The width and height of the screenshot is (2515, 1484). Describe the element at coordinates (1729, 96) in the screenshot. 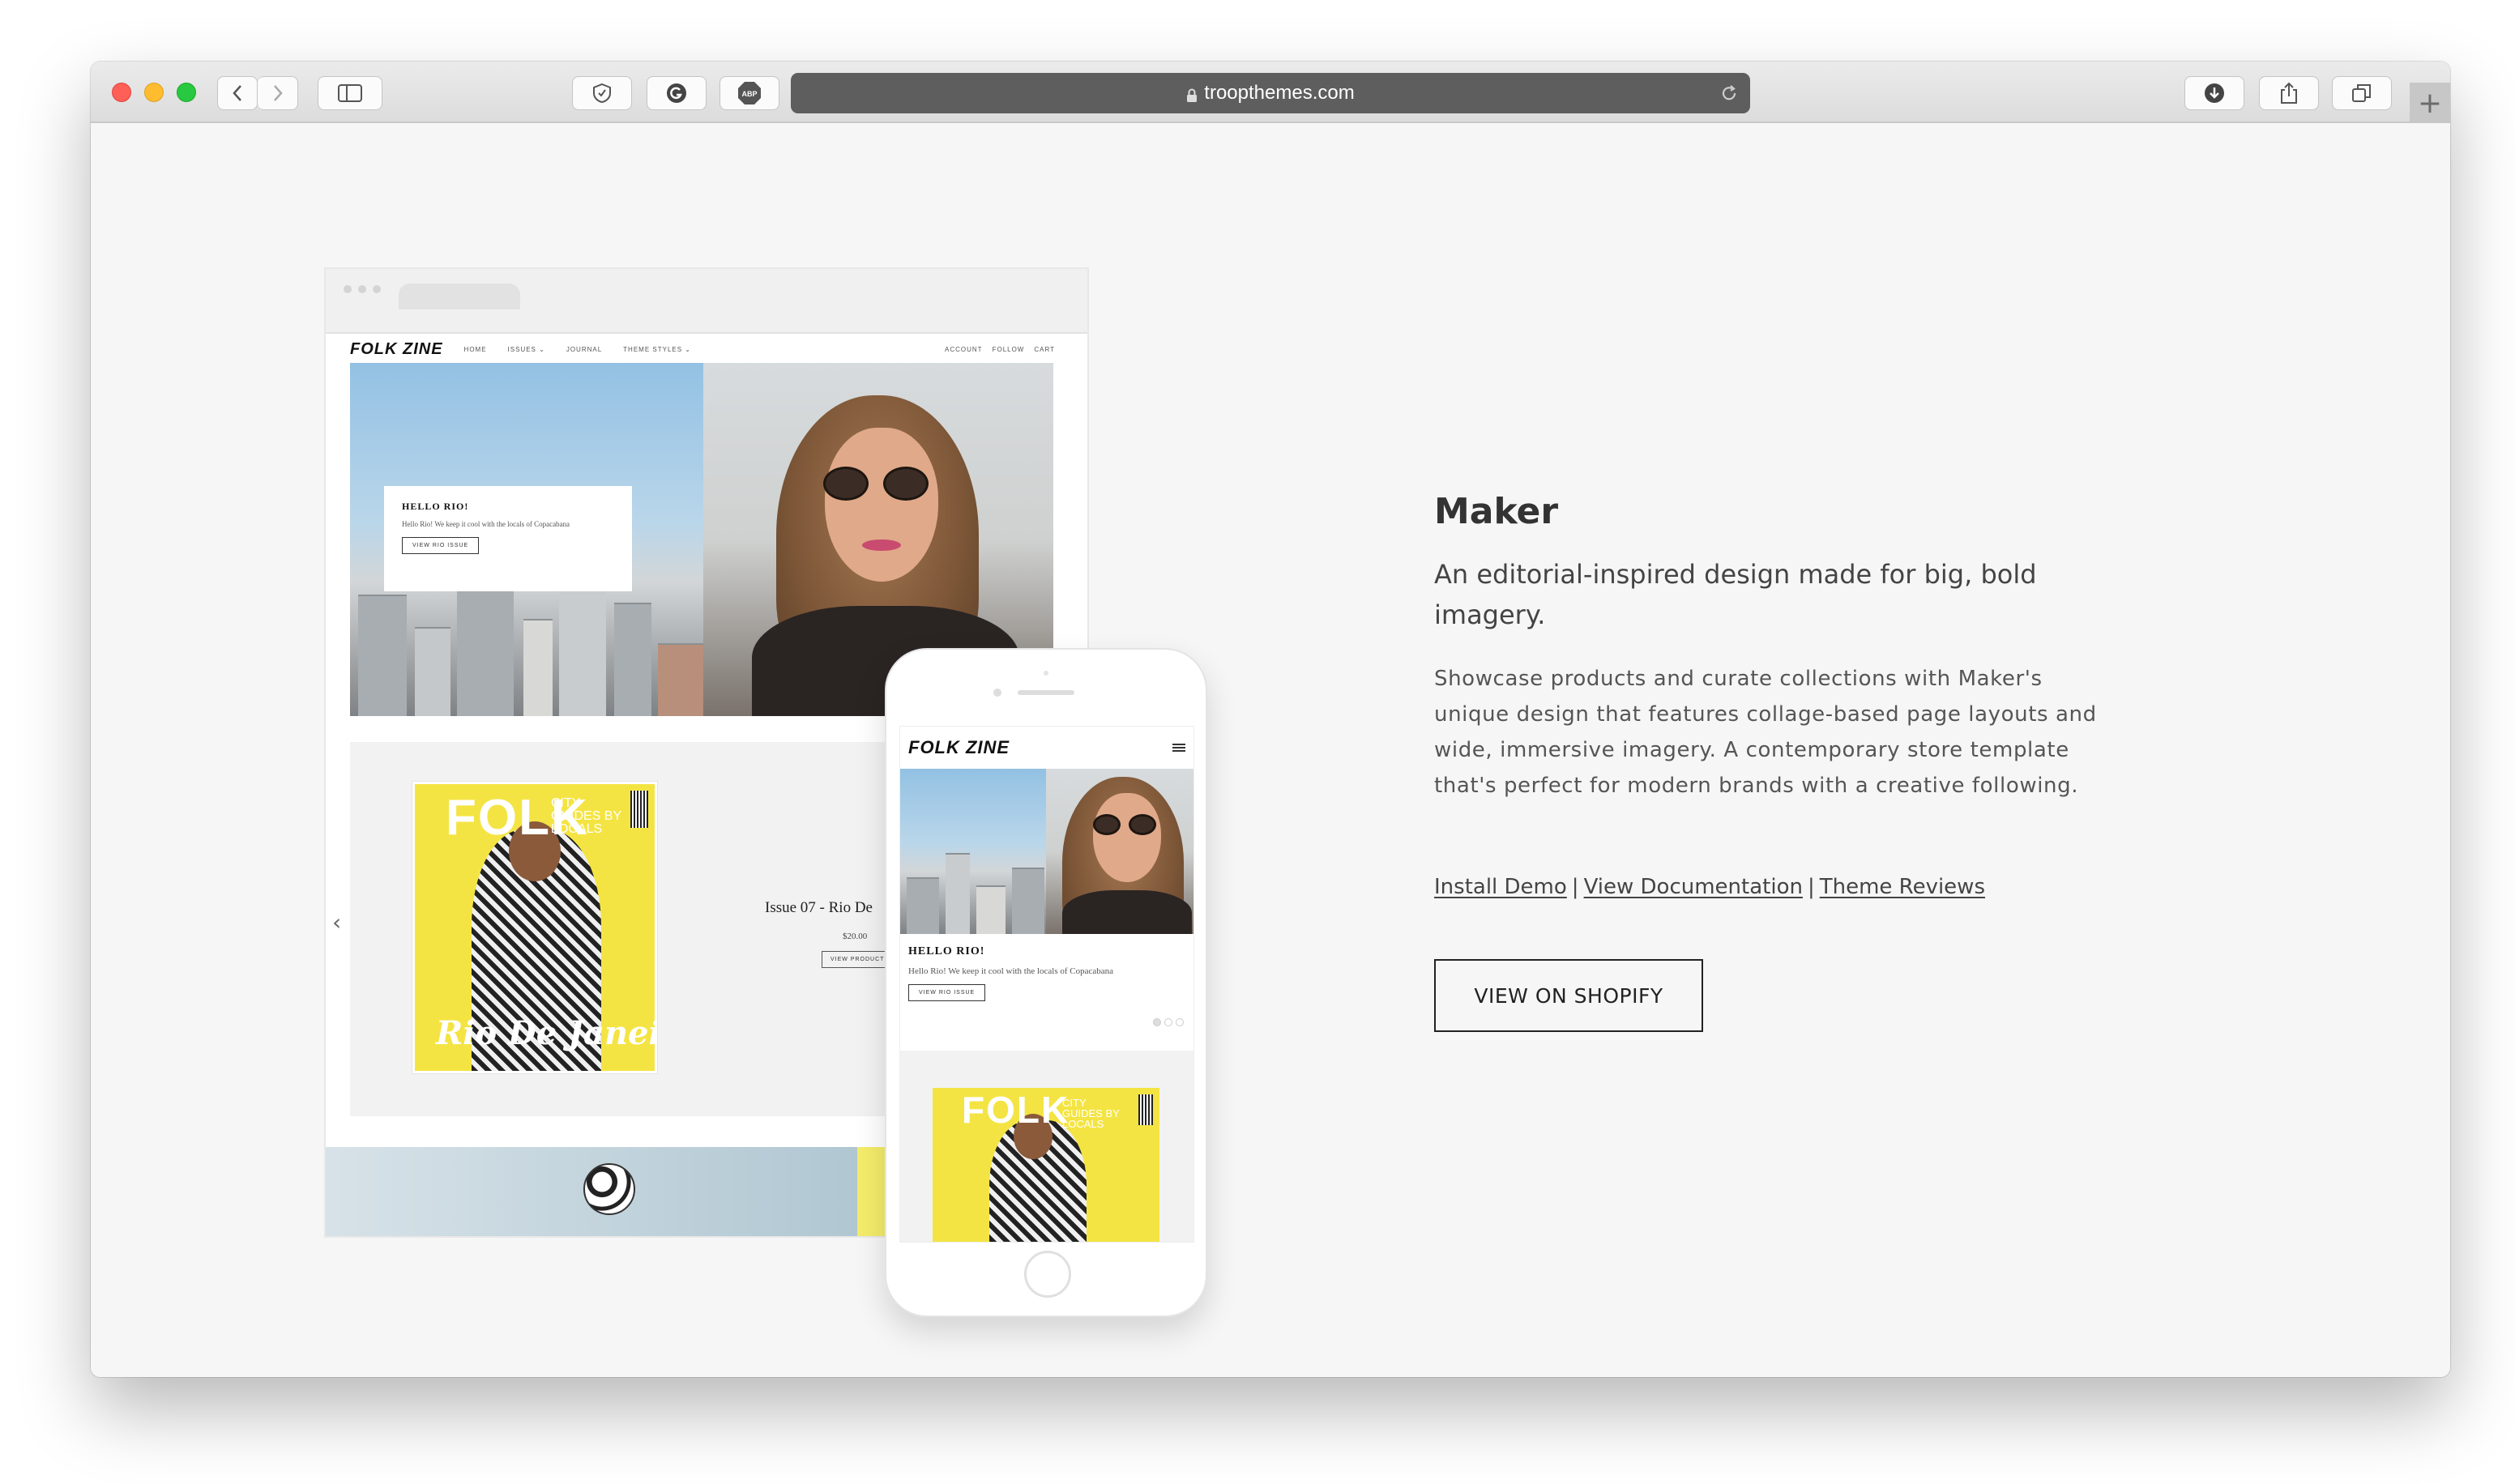

I see `reload-icon` at that location.